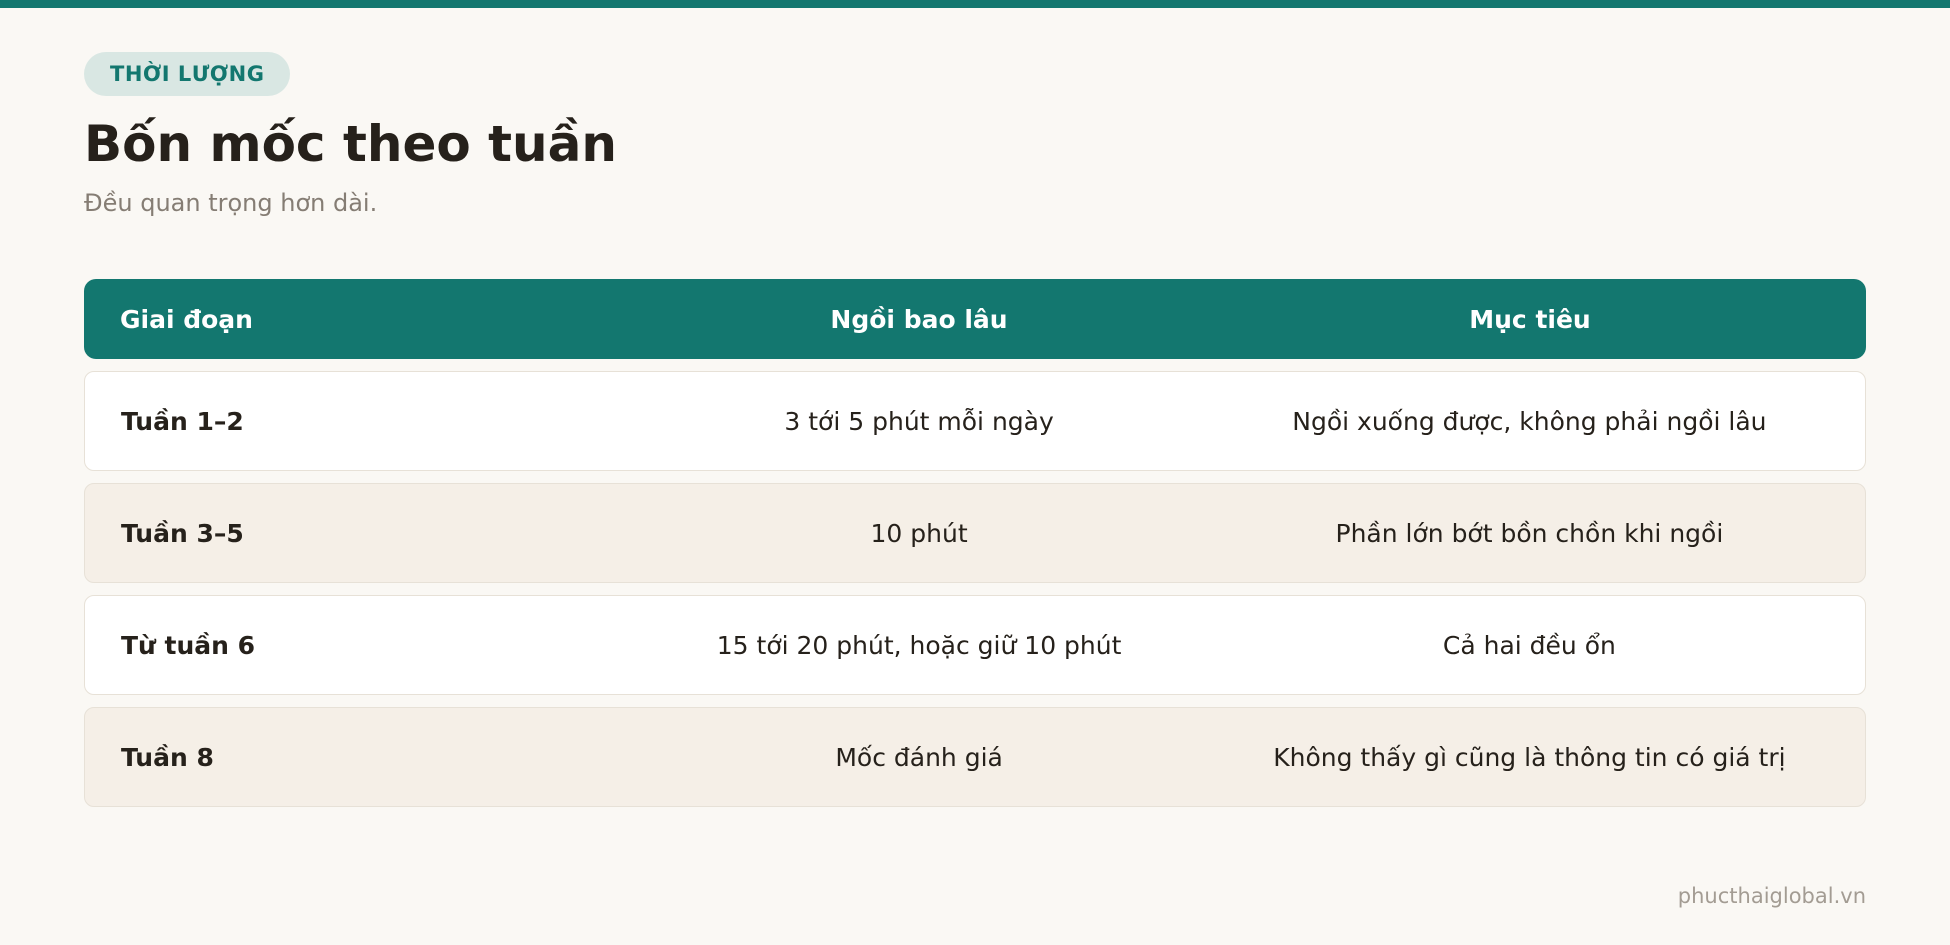 This screenshot has width=1950, height=945. Describe the element at coordinates (1529, 533) in the screenshot. I see `cell-goal: Phần lớn bớt bồn chồn khi ngồi` at that location.